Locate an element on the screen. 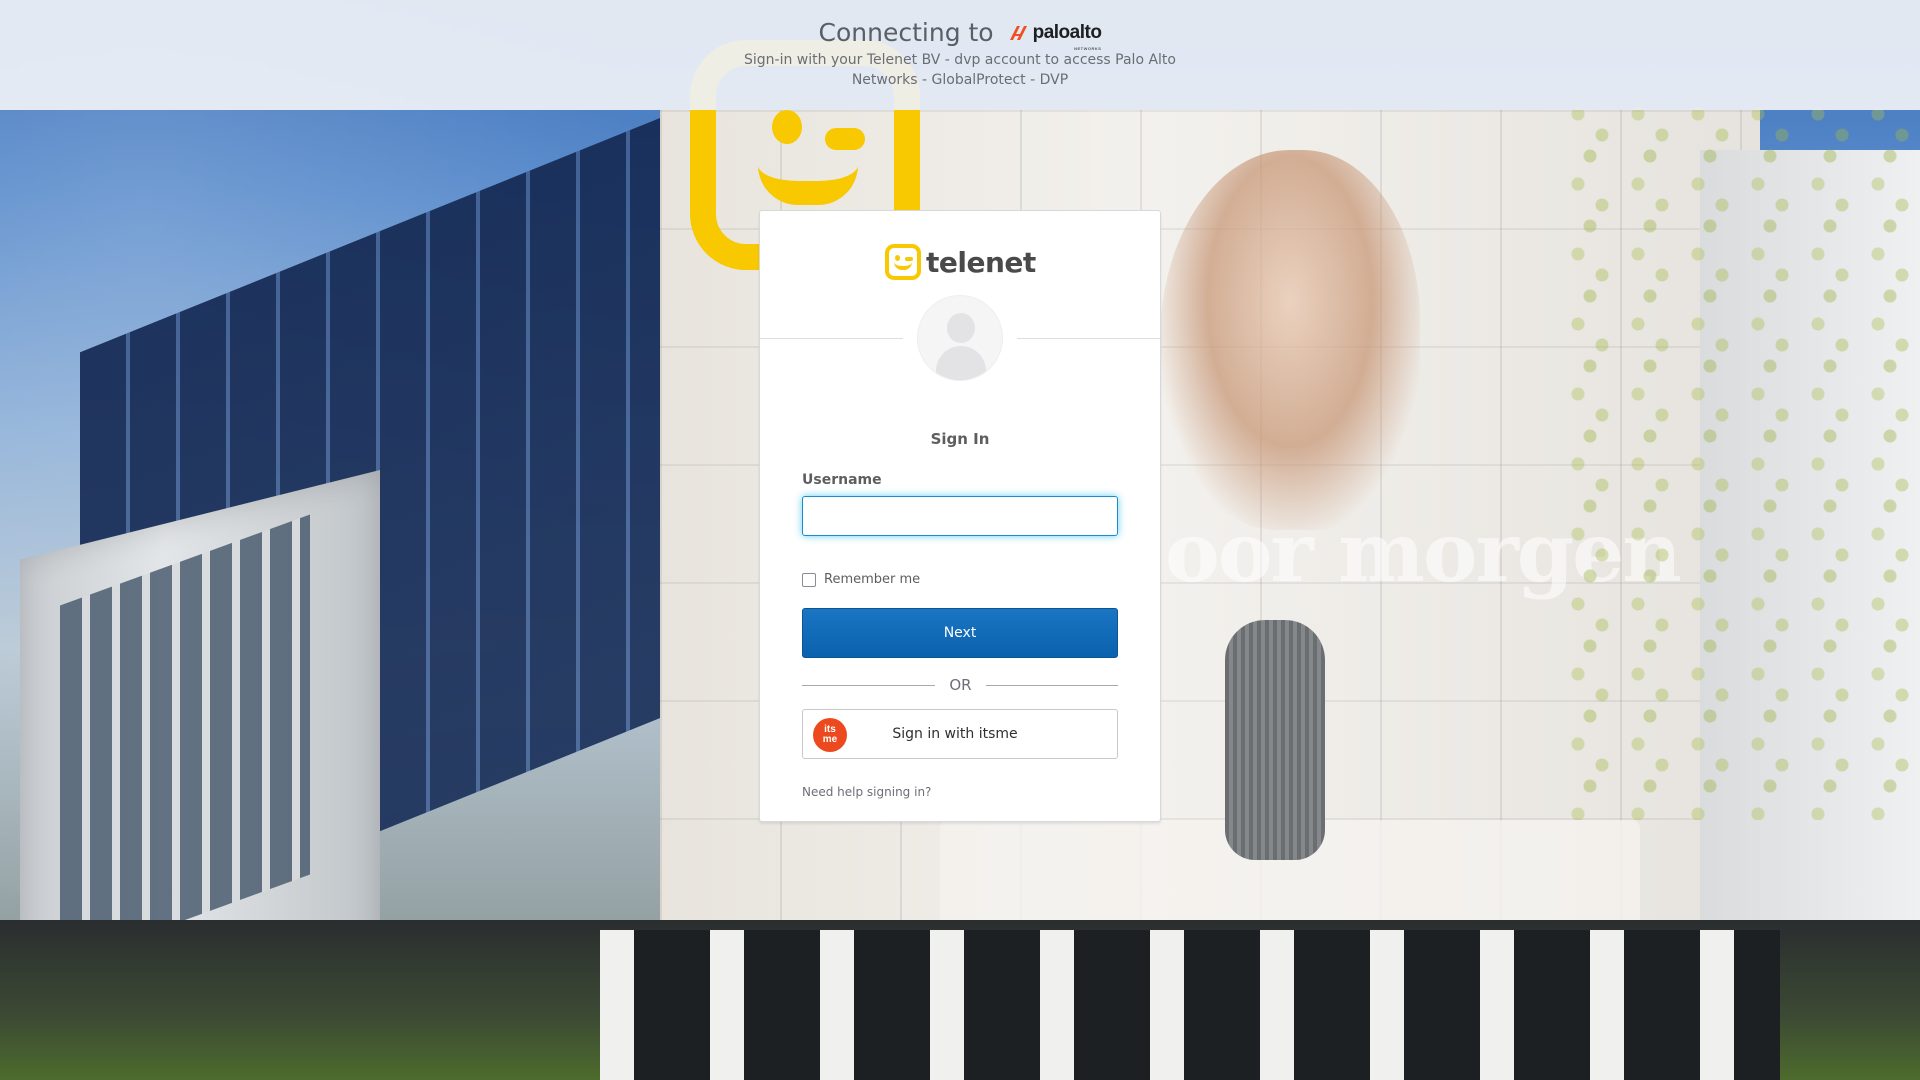 The height and width of the screenshot is (1080, 1920). remember-me-label: Remember me is located at coordinates (872, 579).